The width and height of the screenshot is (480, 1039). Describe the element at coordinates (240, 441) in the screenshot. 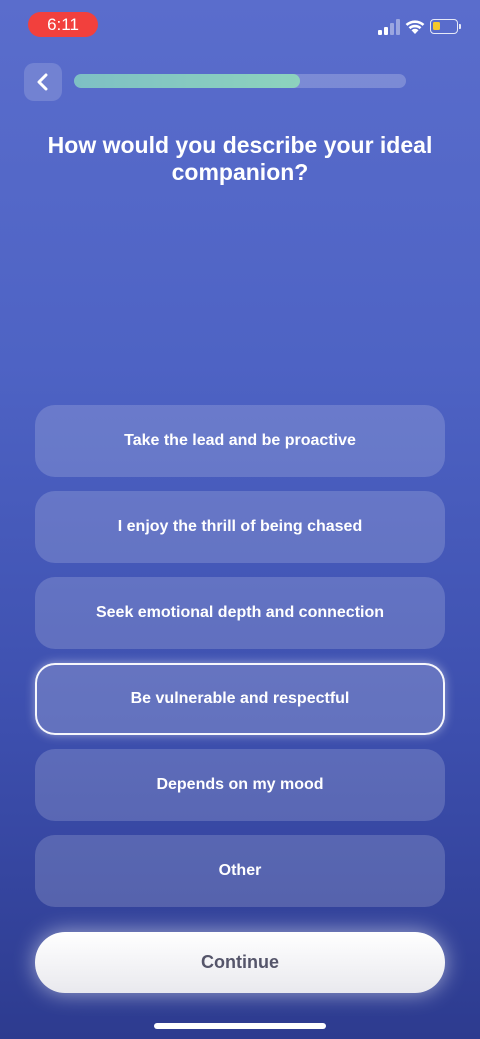

I see `option-button: Take the lead and be proactive` at that location.